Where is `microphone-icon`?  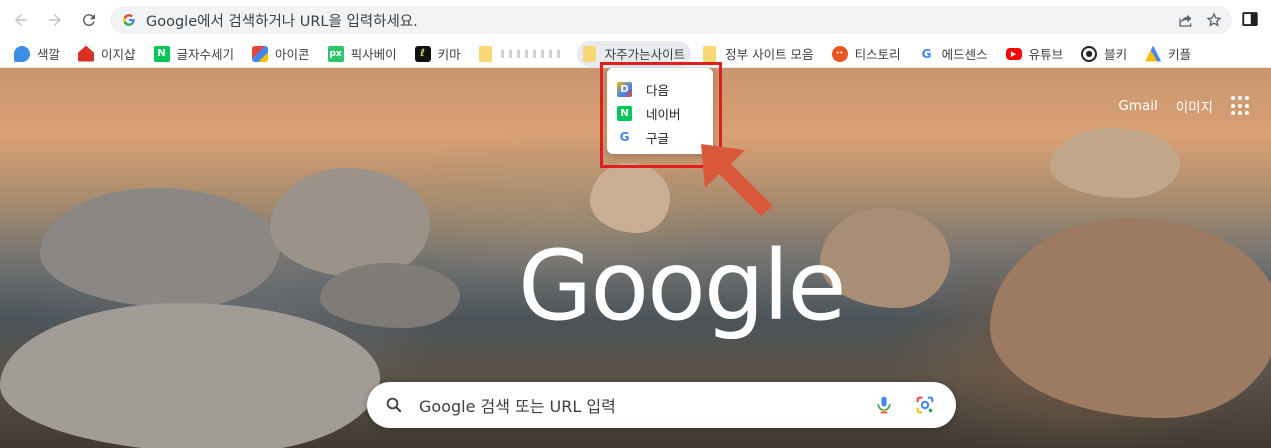 microphone-icon is located at coordinates (884, 405).